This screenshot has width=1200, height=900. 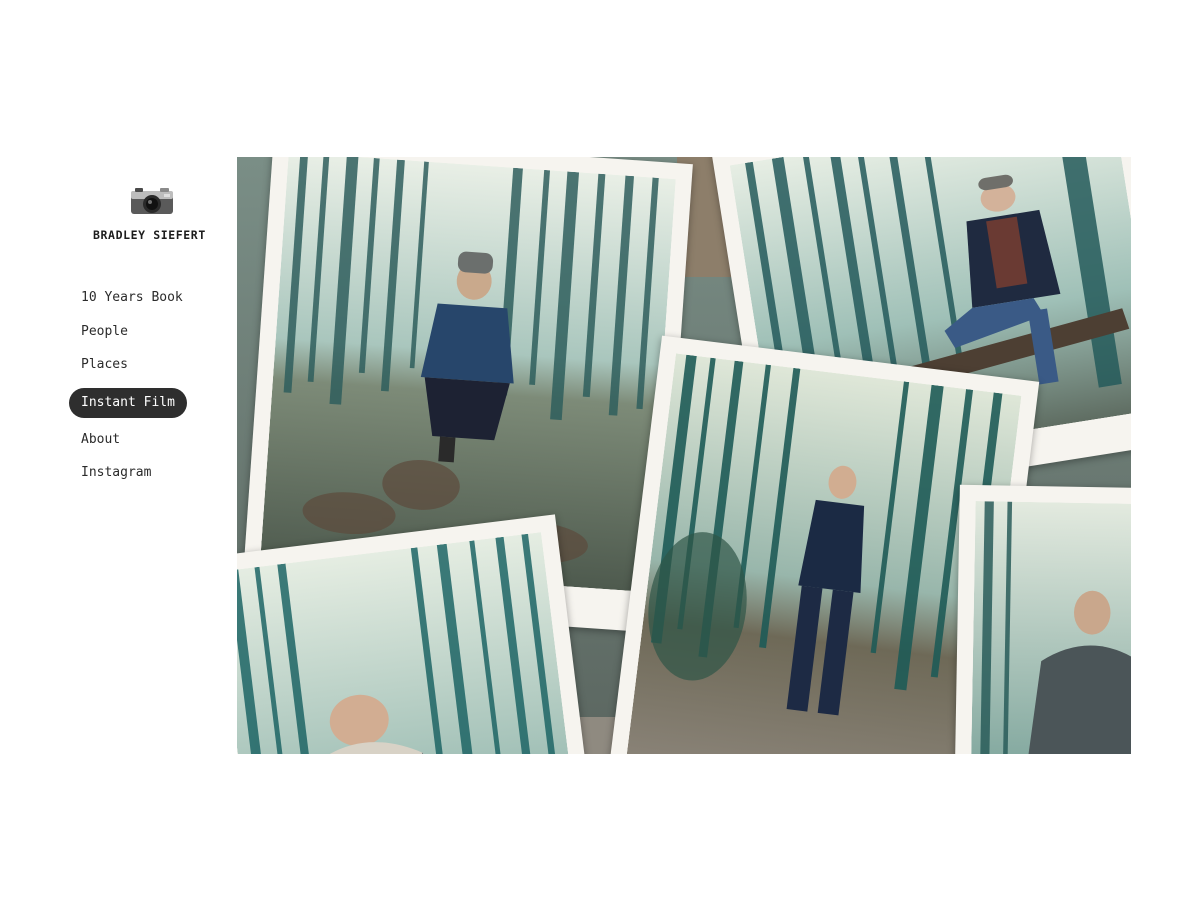 I want to click on nav-link-places: Places, so click(x=104, y=365).